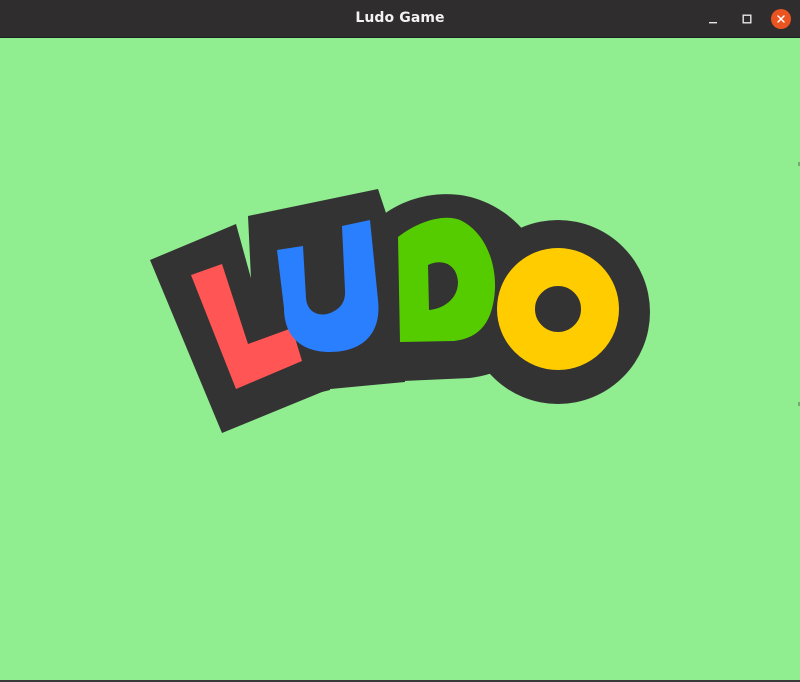  I want to click on title-bar: Ludo Game, so click(400, 19).